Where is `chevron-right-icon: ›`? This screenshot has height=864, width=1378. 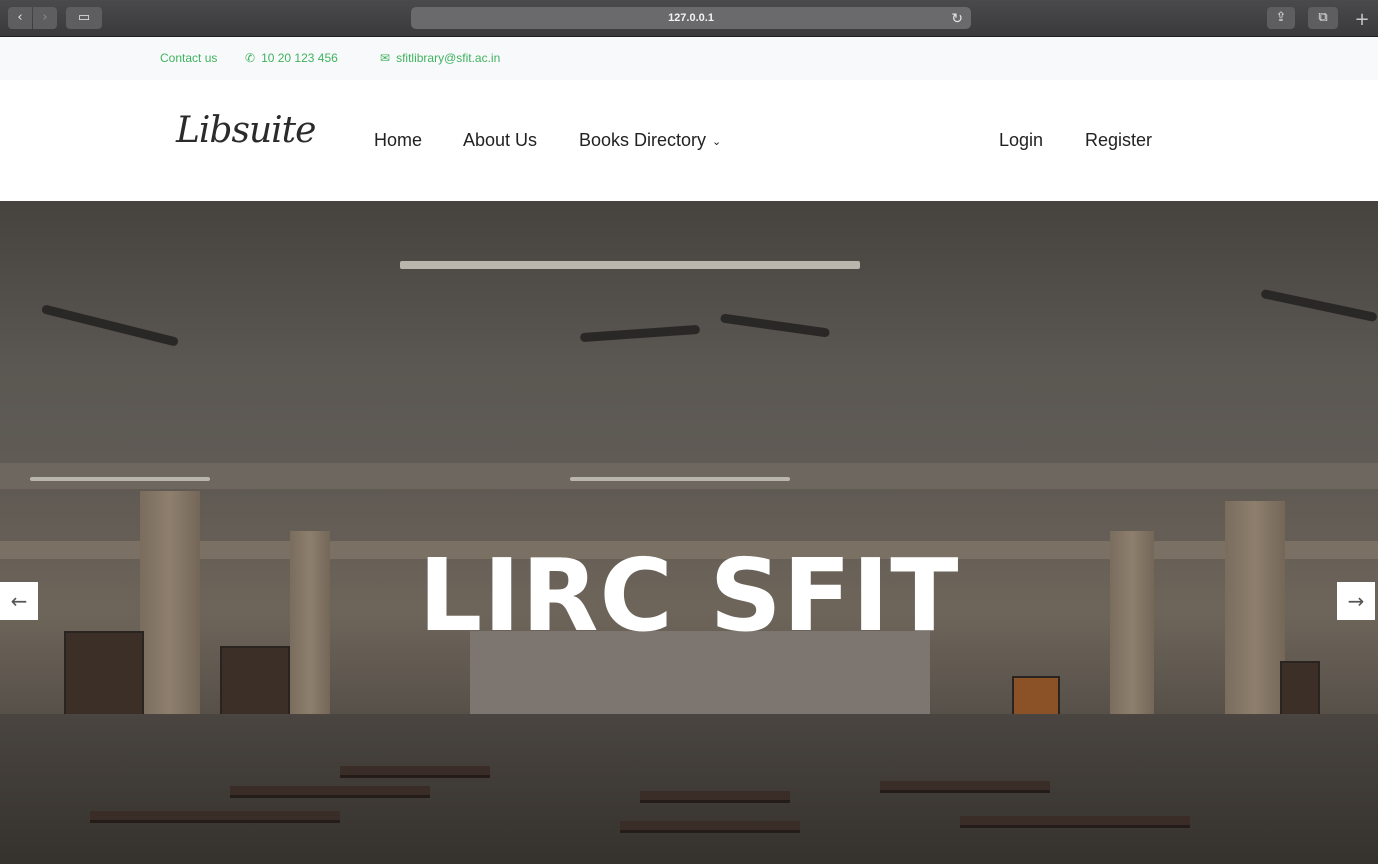 chevron-right-icon: › is located at coordinates (45, 17).